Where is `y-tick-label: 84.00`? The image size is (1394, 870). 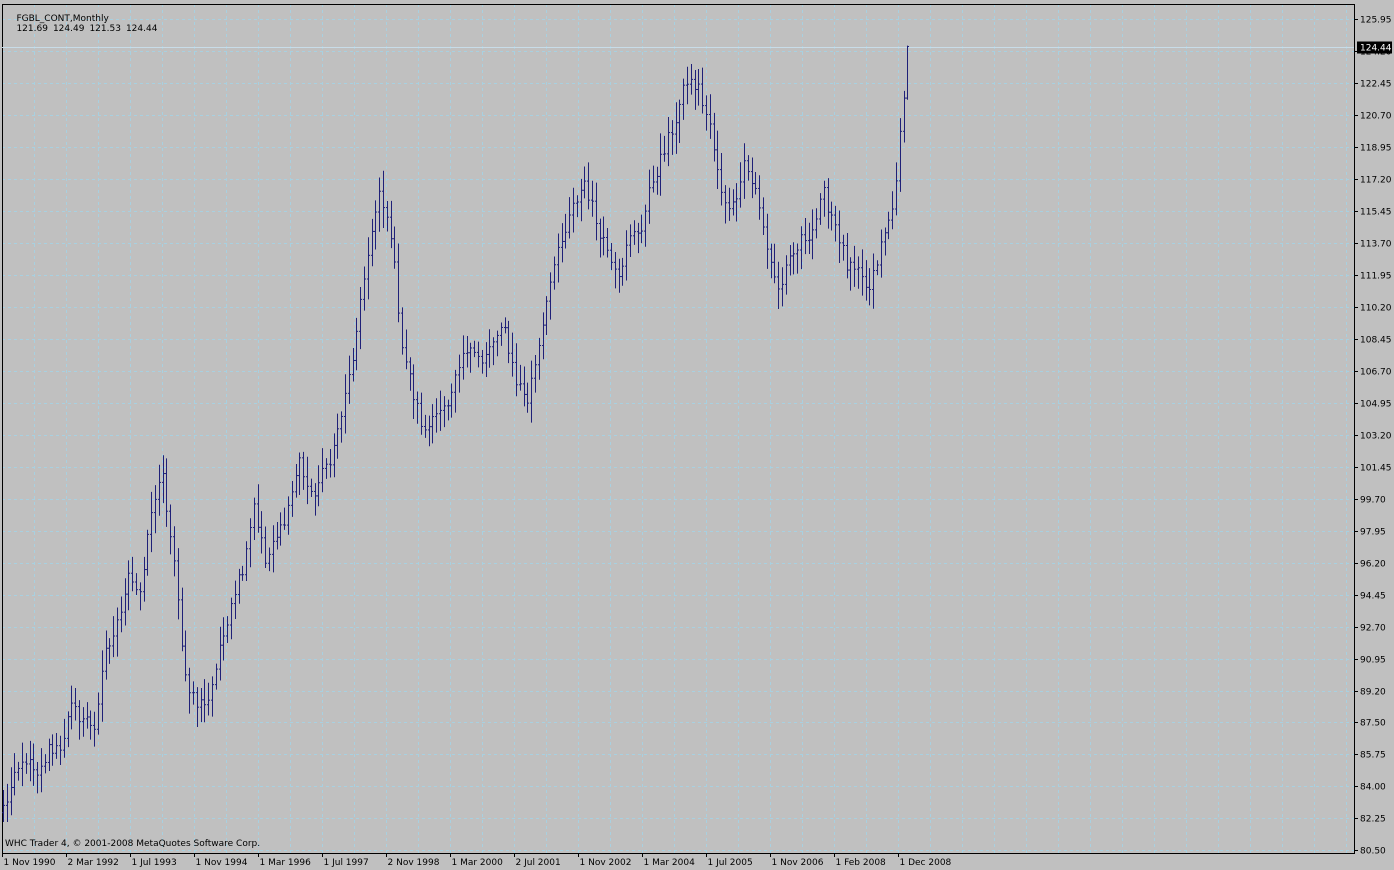 y-tick-label: 84.00 is located at coordinates (1373, 788).